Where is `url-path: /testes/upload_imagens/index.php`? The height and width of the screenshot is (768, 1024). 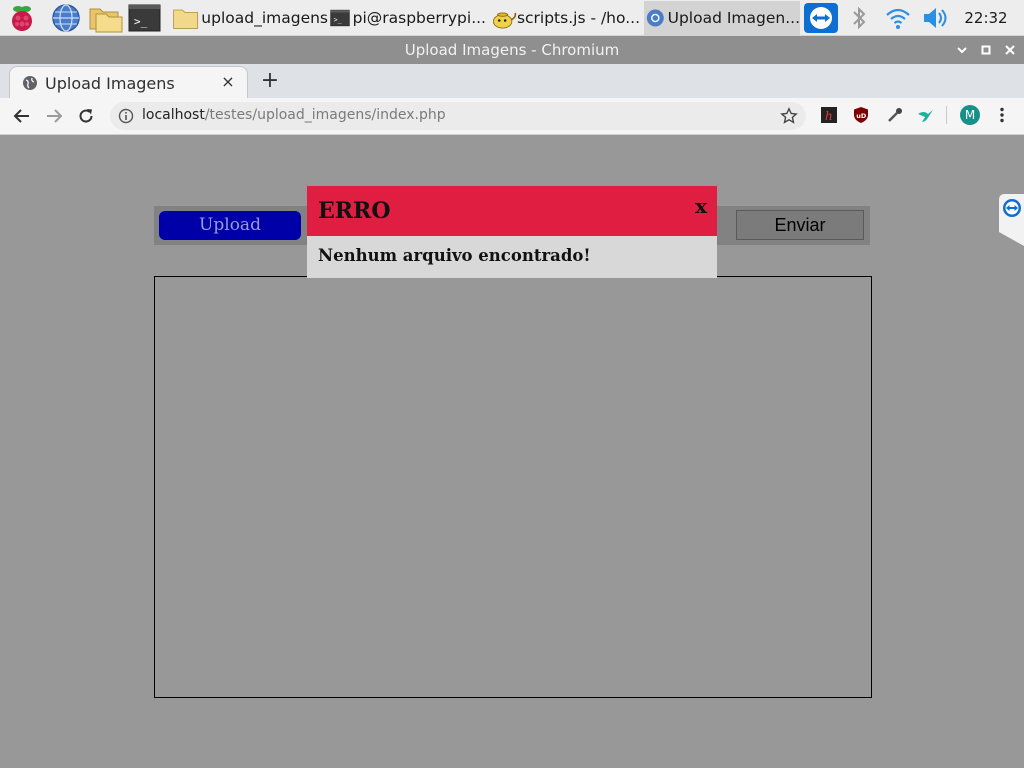 url-path: /testes/upload_imagens/index.php is located at coordinates (325, 115).